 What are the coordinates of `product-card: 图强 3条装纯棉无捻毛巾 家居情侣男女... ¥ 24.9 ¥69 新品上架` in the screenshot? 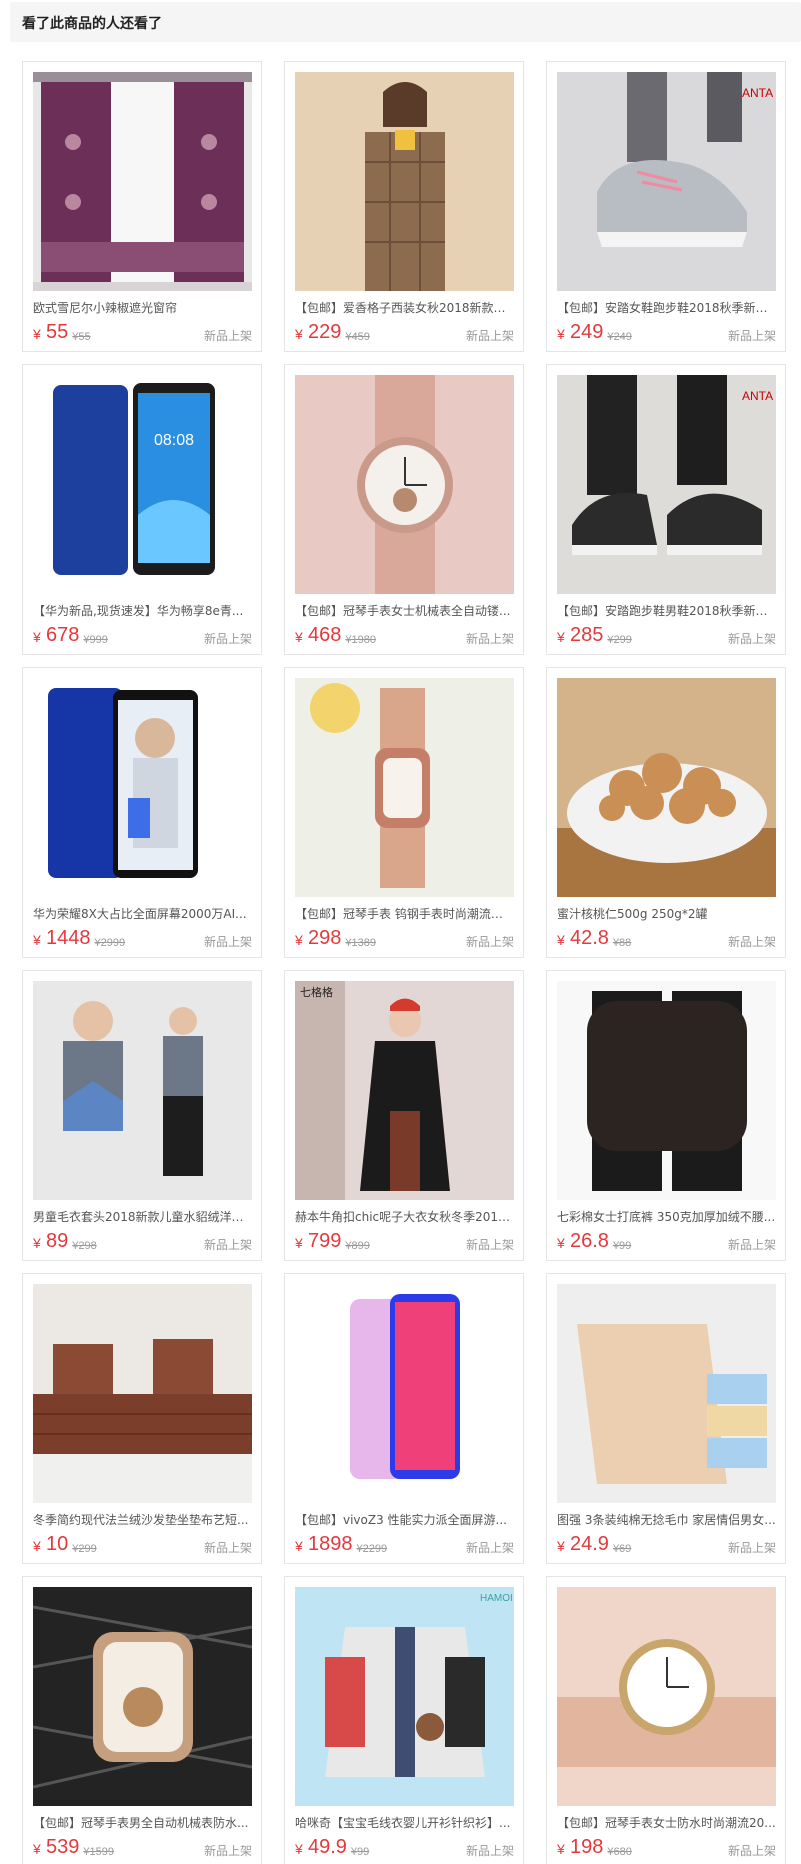 It's located at (666, 1418).